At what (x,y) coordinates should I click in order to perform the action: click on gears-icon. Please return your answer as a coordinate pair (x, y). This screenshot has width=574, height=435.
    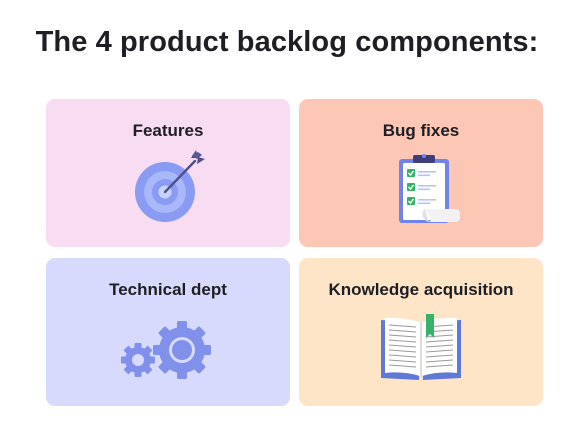
    Looking at the image, I should click on (166, 350).